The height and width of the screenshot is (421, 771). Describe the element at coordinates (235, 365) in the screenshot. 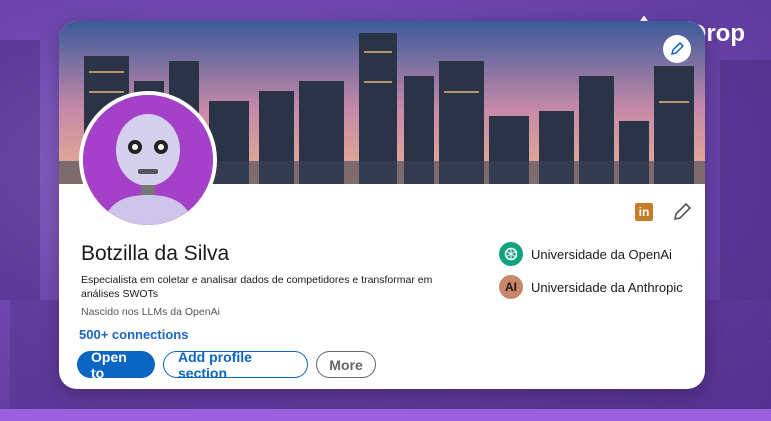

I see `add-profile-section-button: Add profile section` at that location.